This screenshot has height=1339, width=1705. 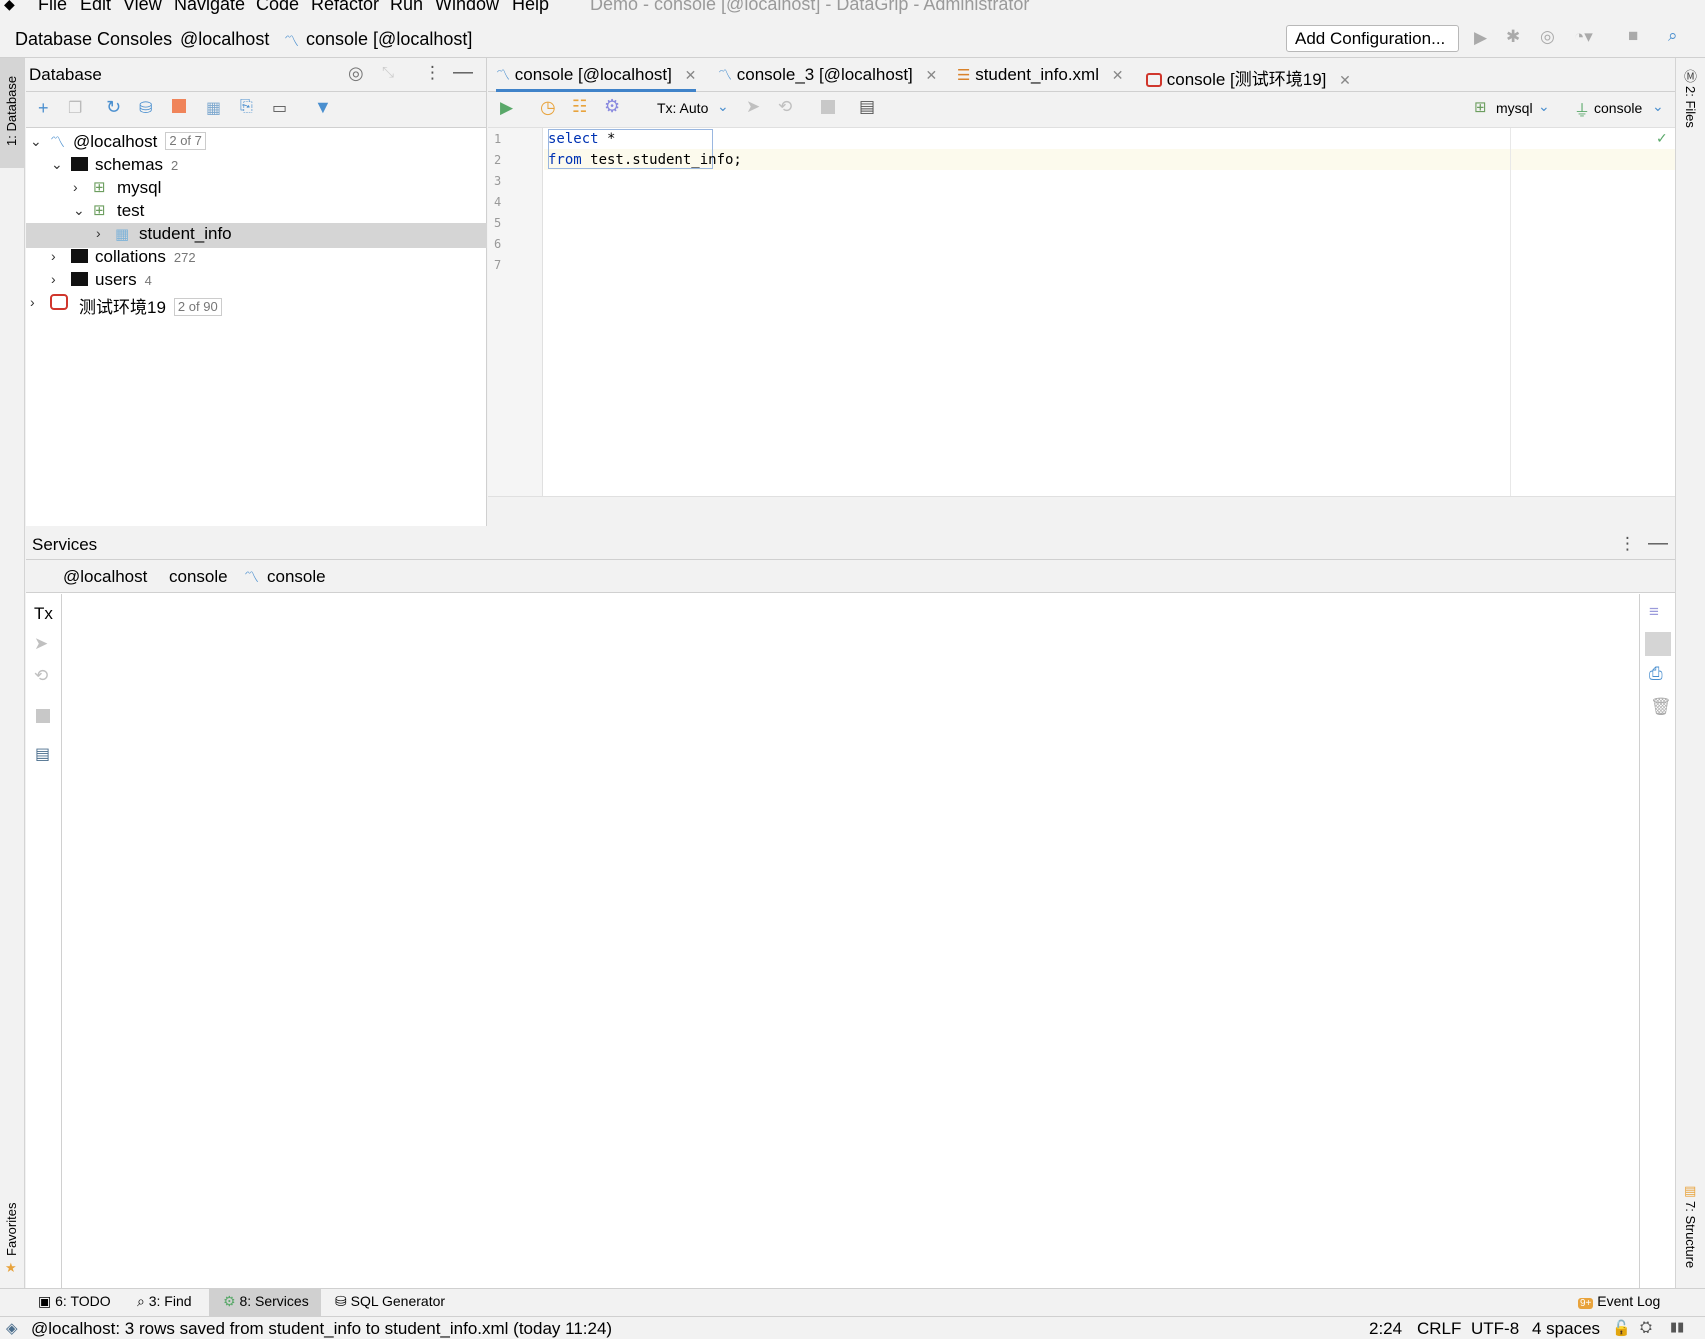 I want to click on breadcrumb-console: console [@localhost], so click(x=389, y=39).